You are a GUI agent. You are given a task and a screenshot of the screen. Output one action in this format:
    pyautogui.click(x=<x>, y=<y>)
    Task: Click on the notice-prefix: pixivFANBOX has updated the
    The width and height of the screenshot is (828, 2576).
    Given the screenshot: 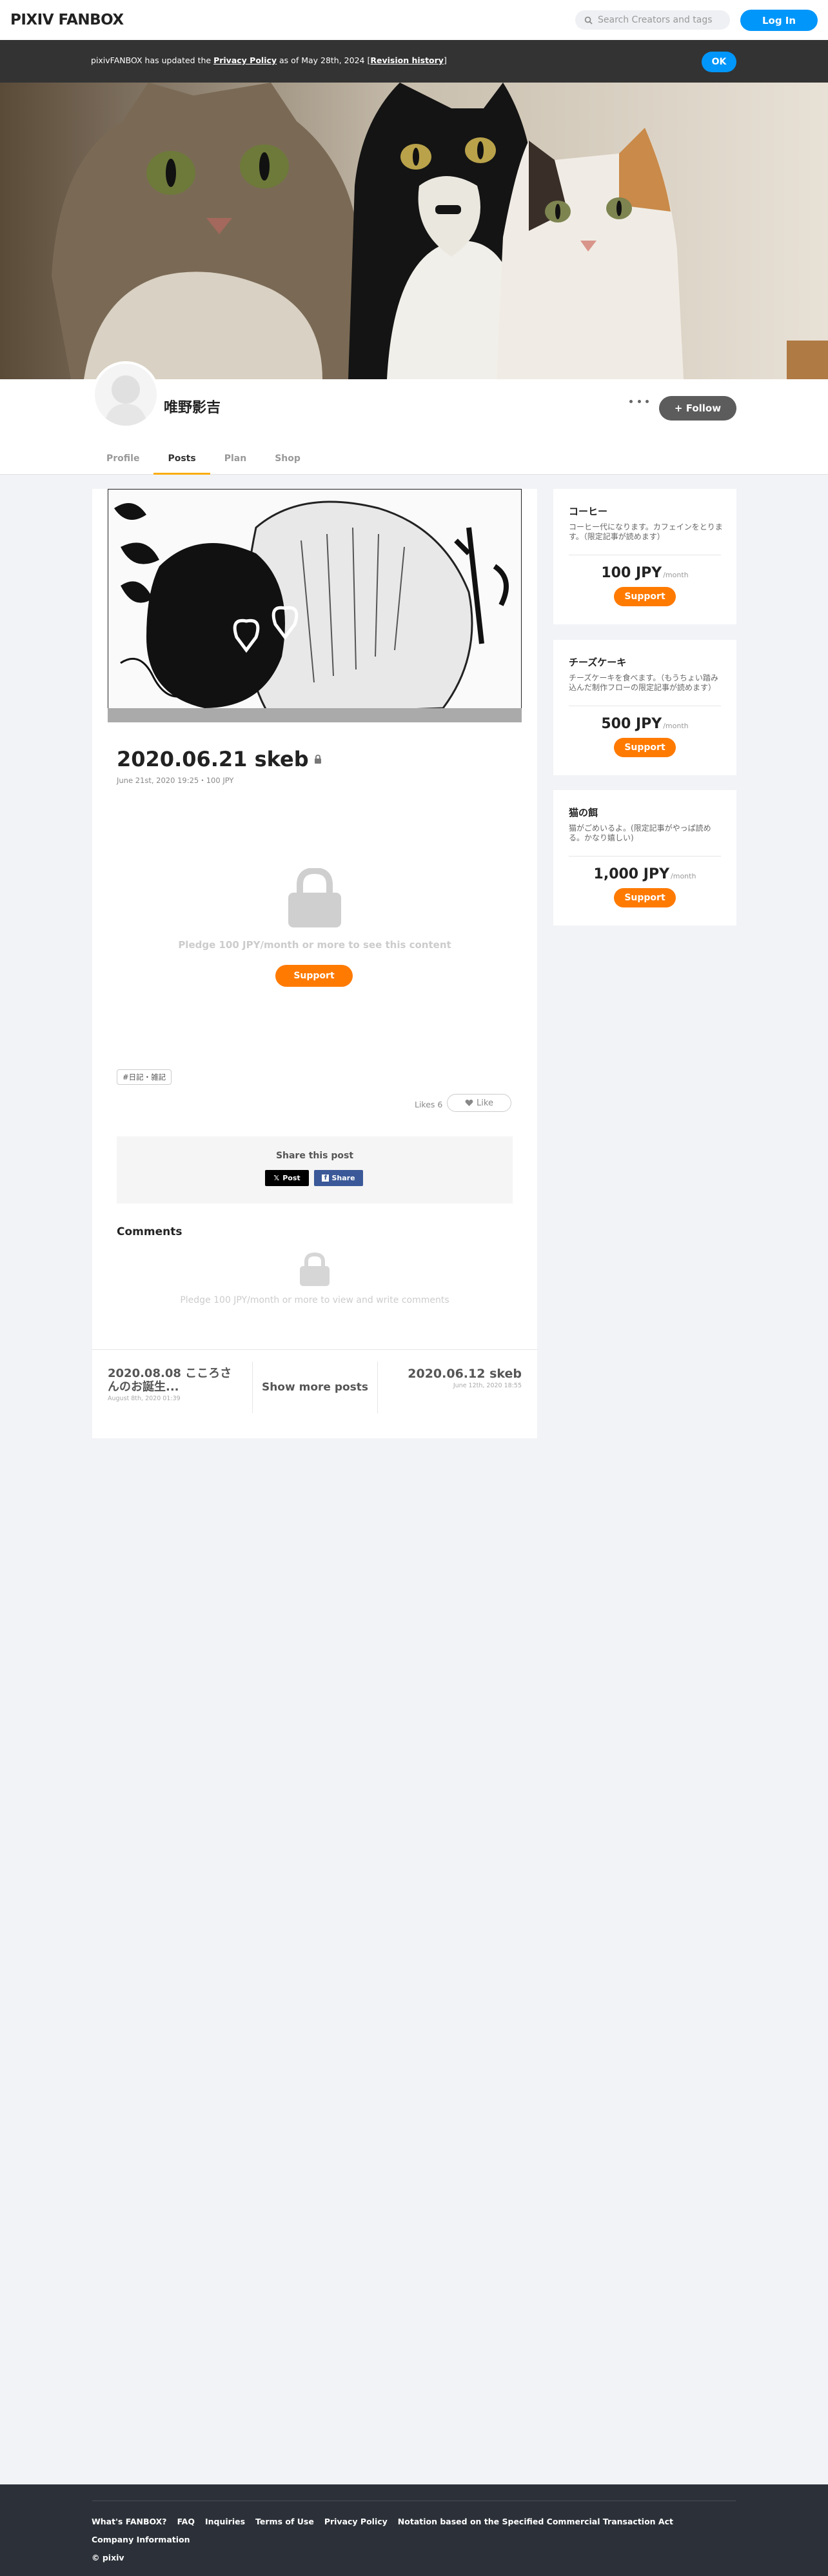 What is the action you would take?
    pyautogui.click(x=152, y=60)
    